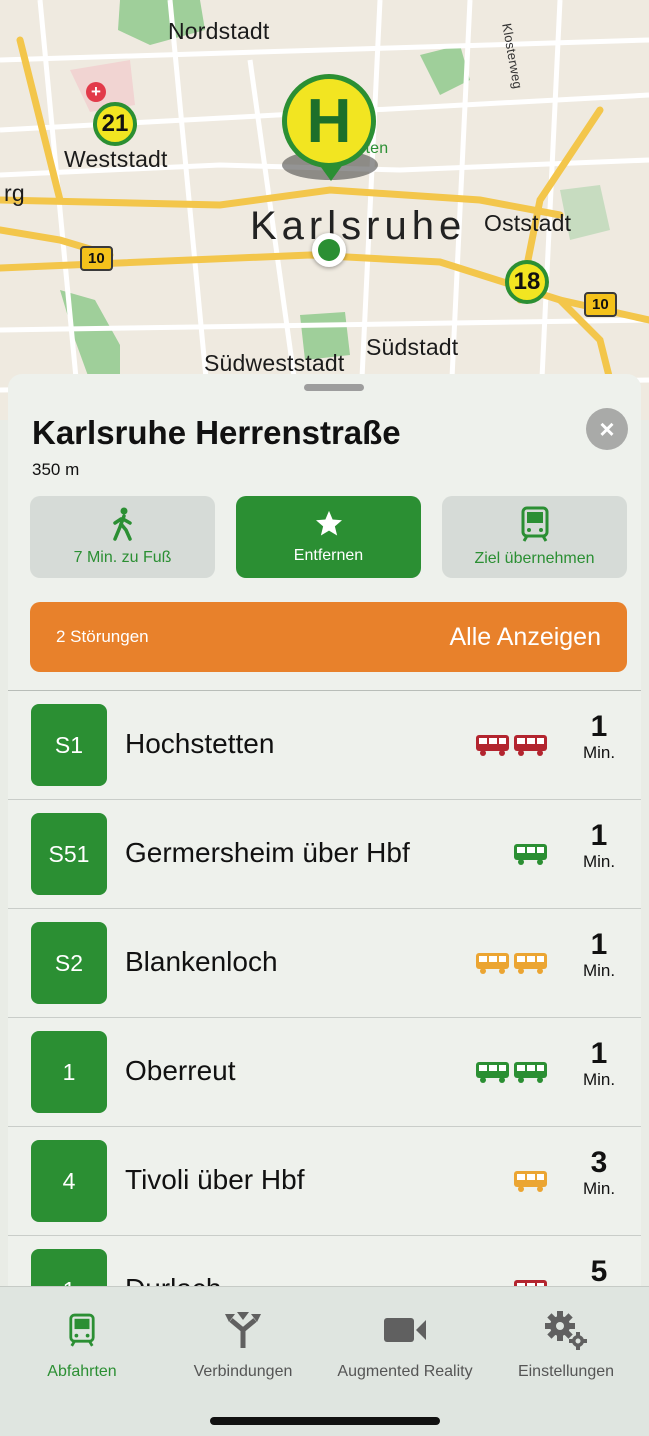 The width and height of the screenshot is (649, 1436). I want to click on close-icon: ×, so click(607, 428).